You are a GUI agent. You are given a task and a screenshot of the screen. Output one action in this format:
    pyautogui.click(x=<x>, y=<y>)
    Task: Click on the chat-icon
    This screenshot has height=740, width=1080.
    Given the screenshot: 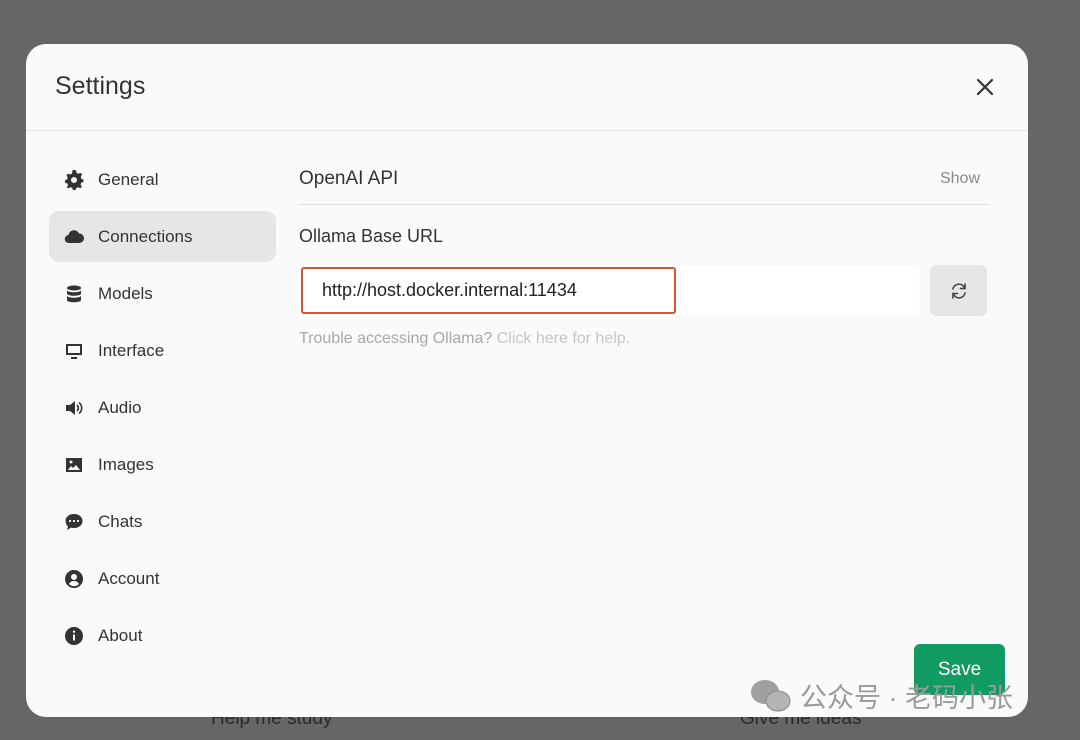 What is the action you would take?
    pyautogui.click(x=74, y=521)
    